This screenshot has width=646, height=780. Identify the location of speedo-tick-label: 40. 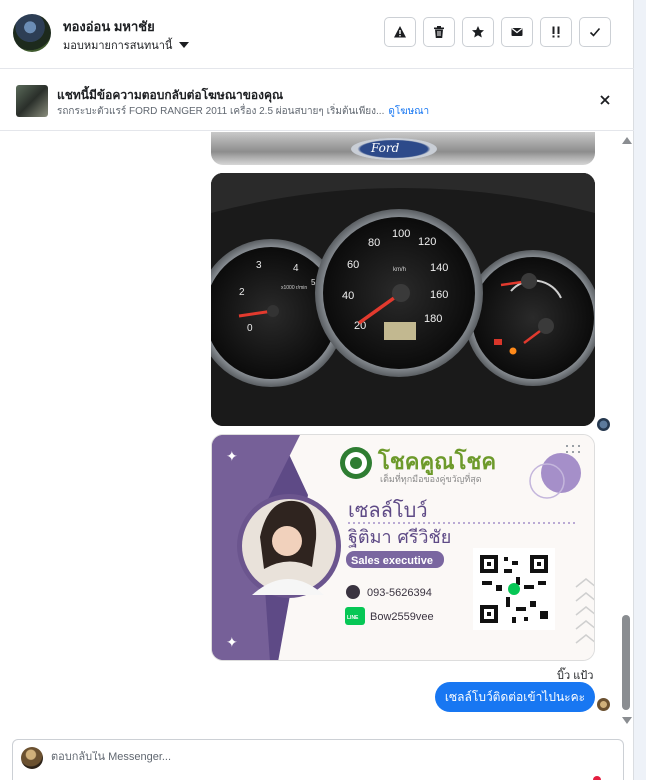
(348, 296).